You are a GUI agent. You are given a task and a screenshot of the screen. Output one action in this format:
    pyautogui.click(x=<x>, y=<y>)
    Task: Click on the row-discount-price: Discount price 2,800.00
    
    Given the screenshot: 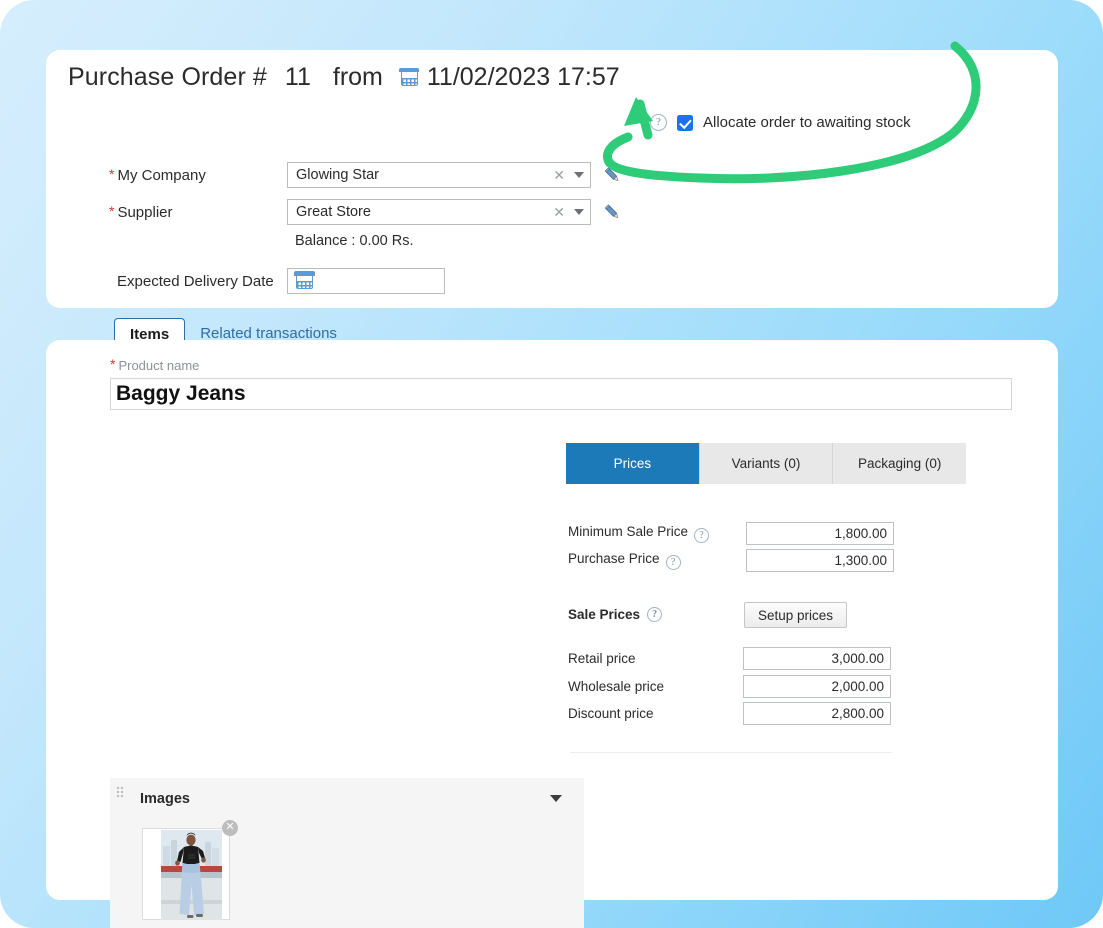 What is the action you would take?
    pyautogui.click(x=729, y=713)
    